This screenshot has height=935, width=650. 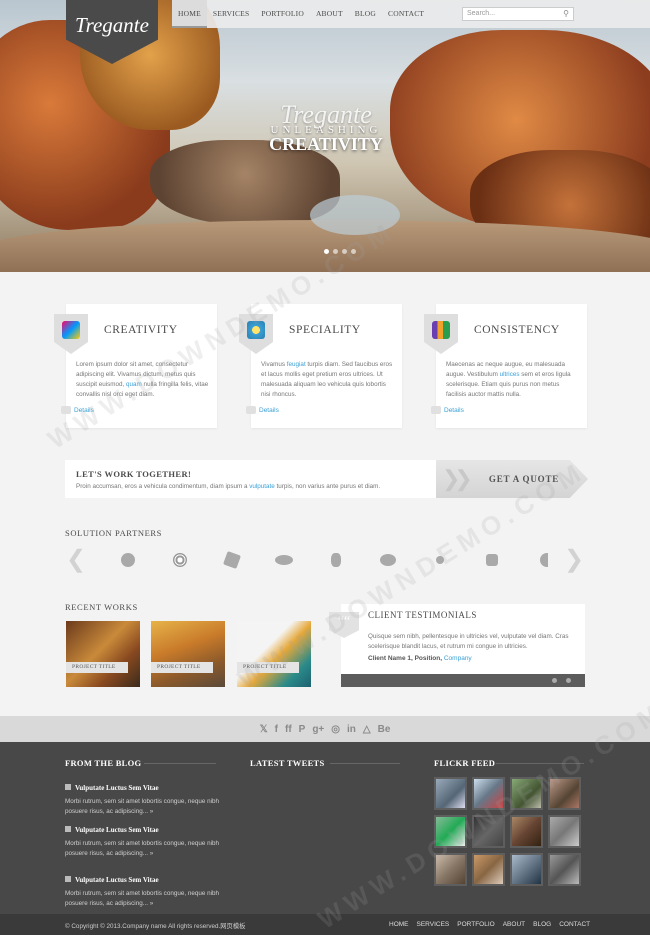 I want to click on speciality-icon, so click(x=256, y=334).